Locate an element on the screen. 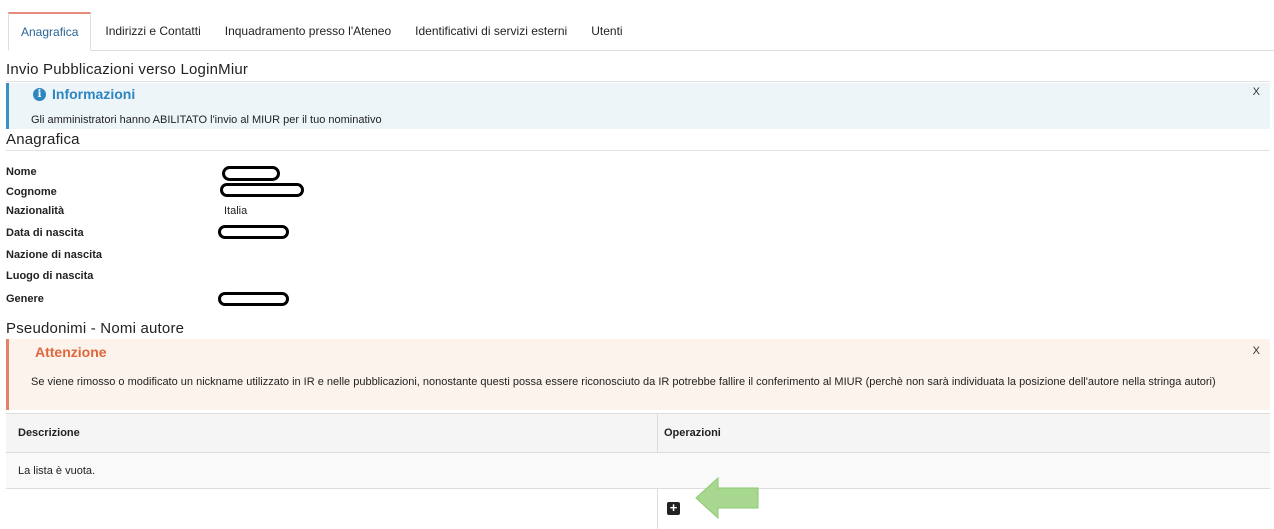 This screenshot has height=529, width=1274. tab-inquadramento: Inquadramento presso l'Ateneo is located at coordinates (308, 31).